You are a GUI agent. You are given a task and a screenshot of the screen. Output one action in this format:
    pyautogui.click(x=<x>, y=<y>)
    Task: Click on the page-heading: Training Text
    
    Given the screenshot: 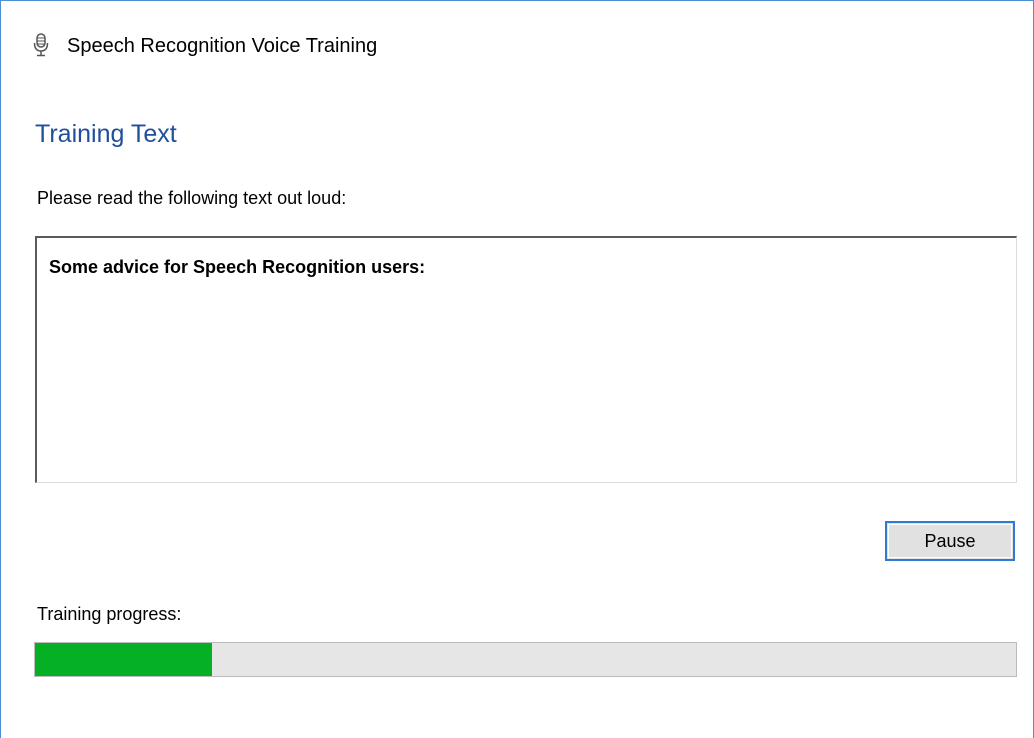 What is the action you would take?
    pyautogui.click(x=106, y=134)
    